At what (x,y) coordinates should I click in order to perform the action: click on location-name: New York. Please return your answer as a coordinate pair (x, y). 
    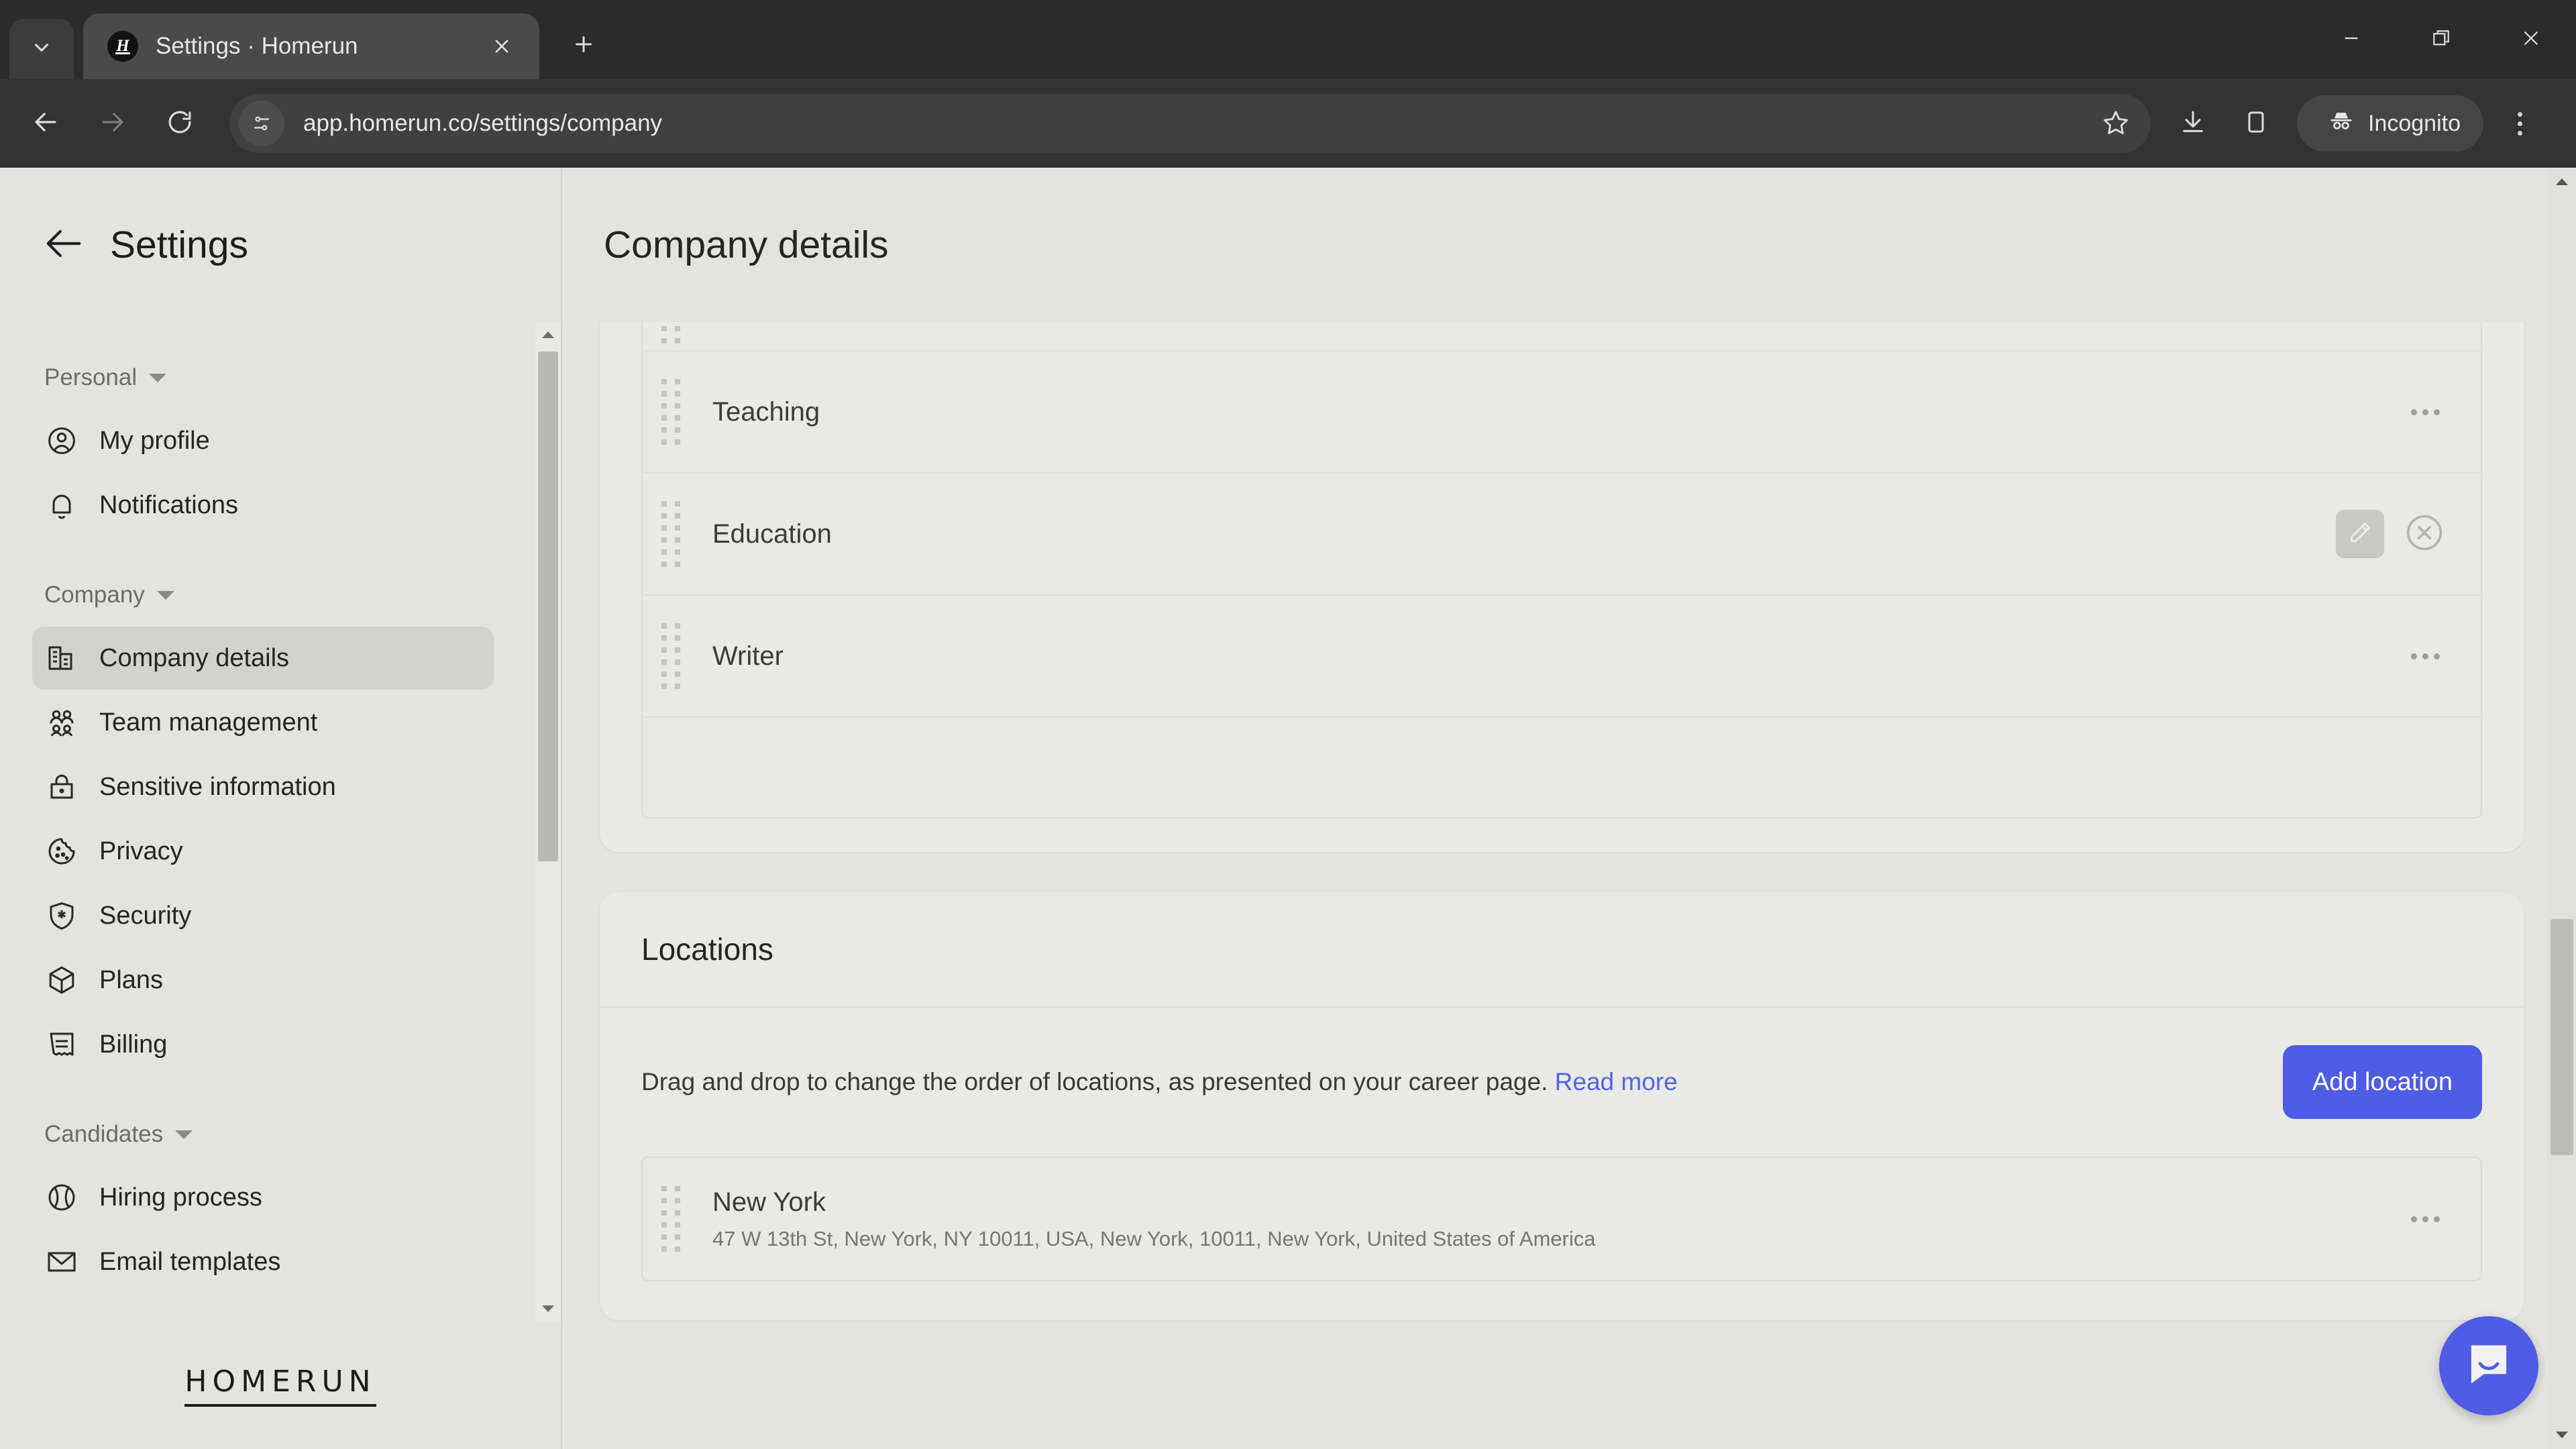
    Looking at the image, I should click on (769, 1202).